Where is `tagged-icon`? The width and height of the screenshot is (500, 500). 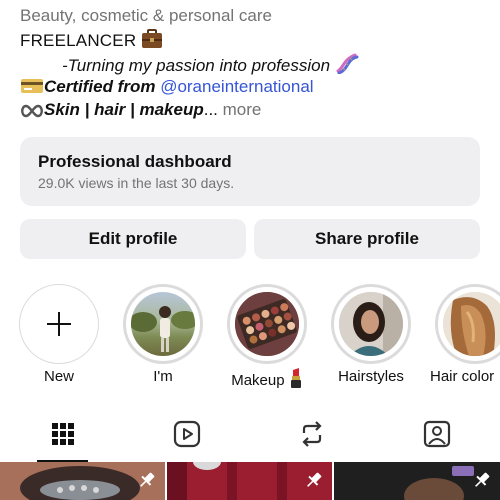
tagged-icon is located at coordinates (437, 436).